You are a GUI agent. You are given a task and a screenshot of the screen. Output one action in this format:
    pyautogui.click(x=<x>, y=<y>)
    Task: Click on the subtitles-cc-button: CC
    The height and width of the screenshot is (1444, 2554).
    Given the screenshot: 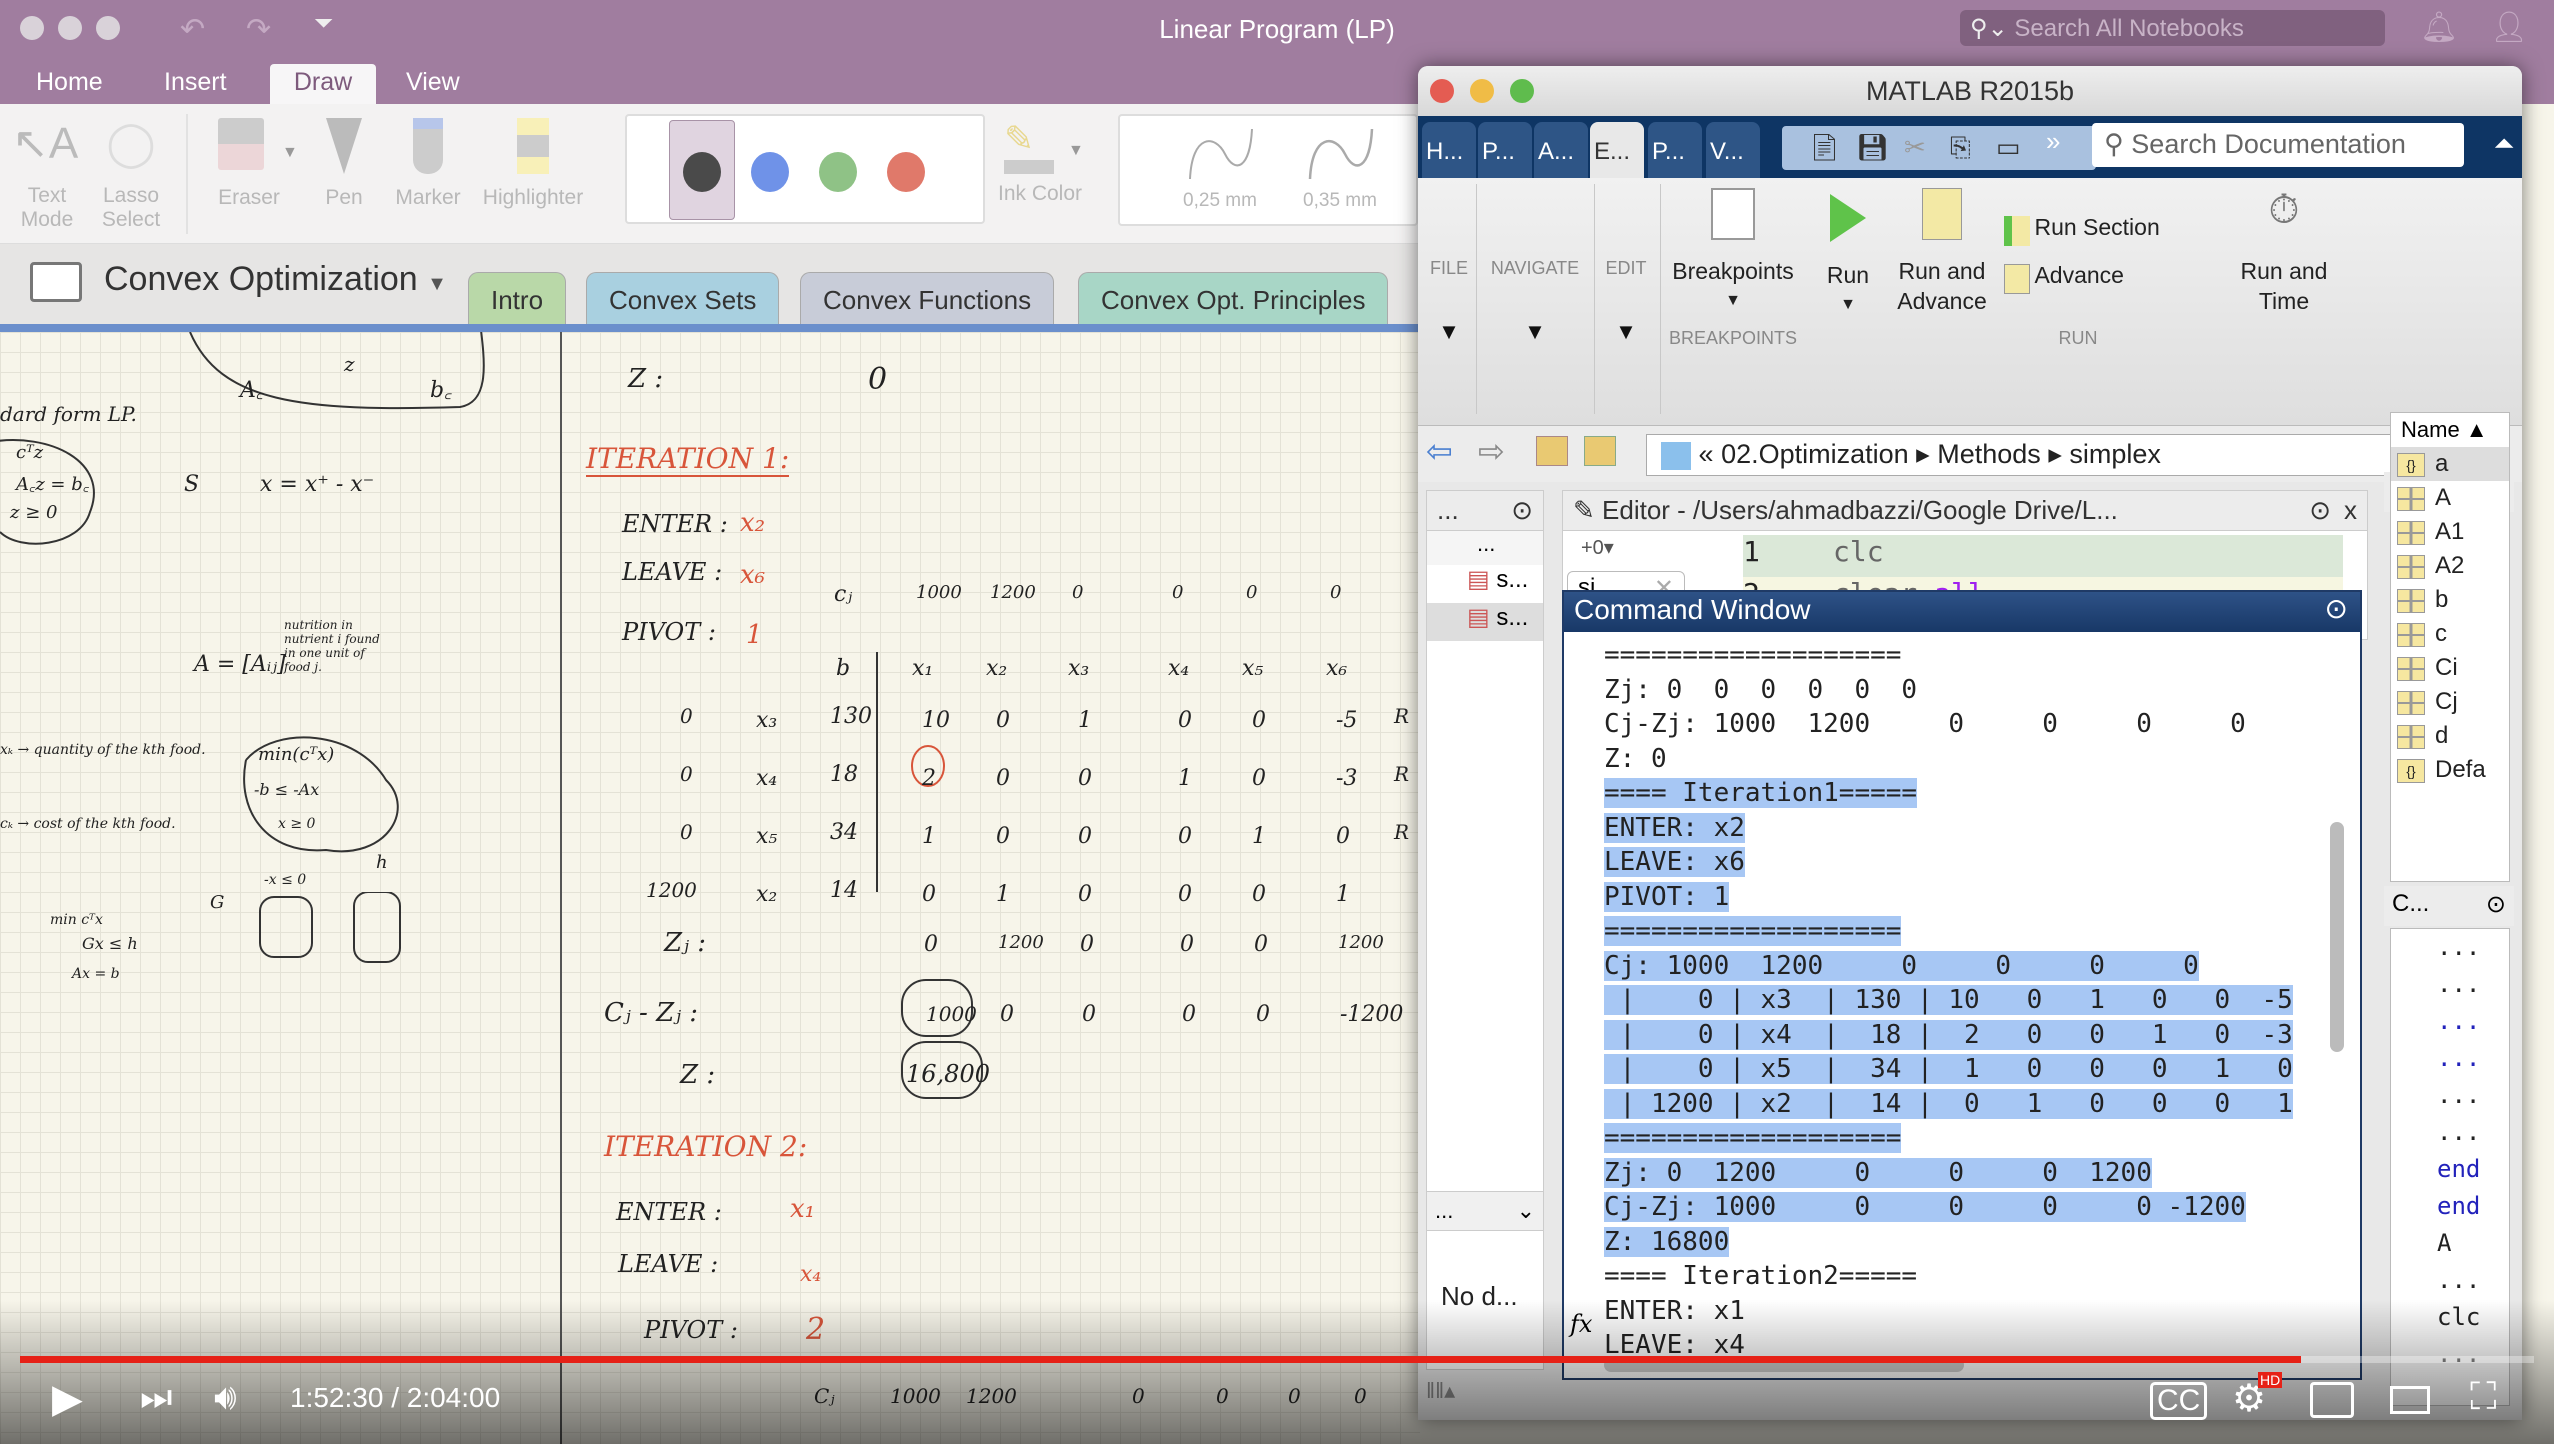 What is the action you would take?
    pyautogui.click(x=2179, y=1401)
    